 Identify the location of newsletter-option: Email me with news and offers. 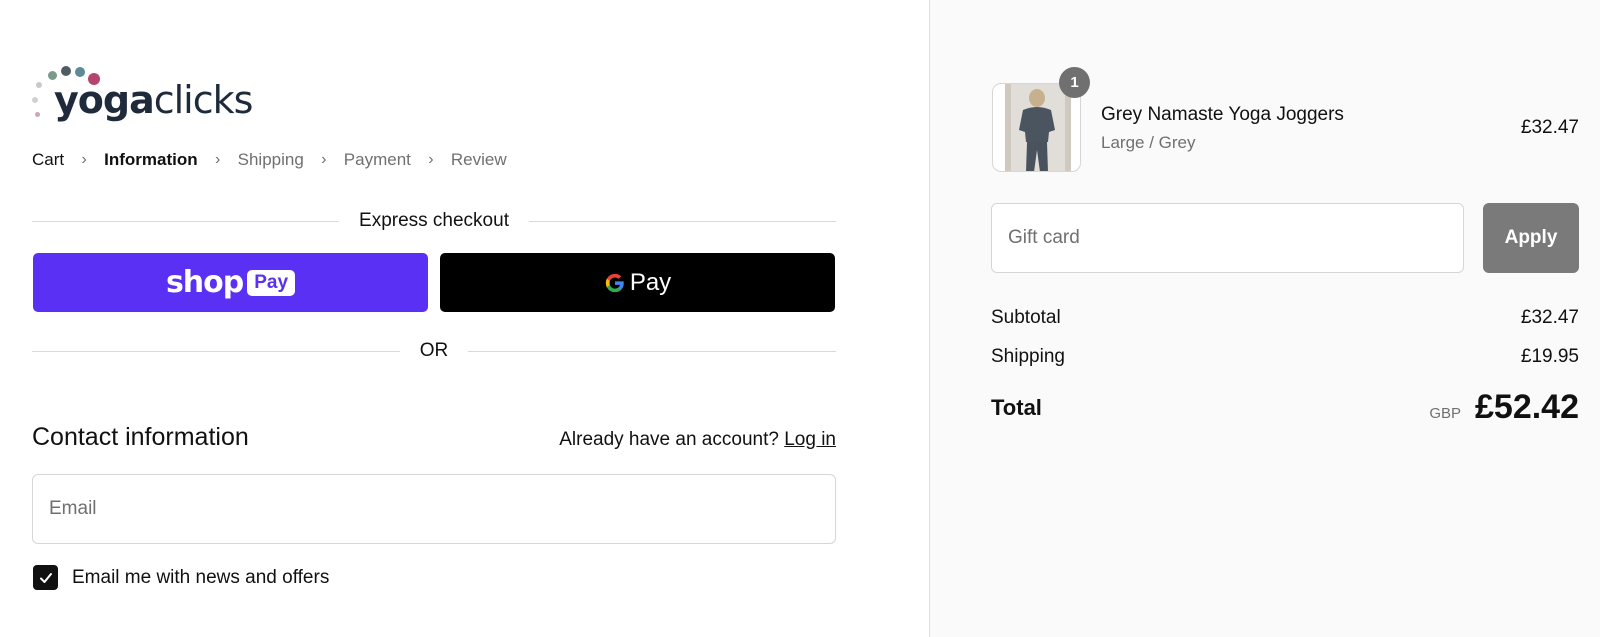
(181, 577).